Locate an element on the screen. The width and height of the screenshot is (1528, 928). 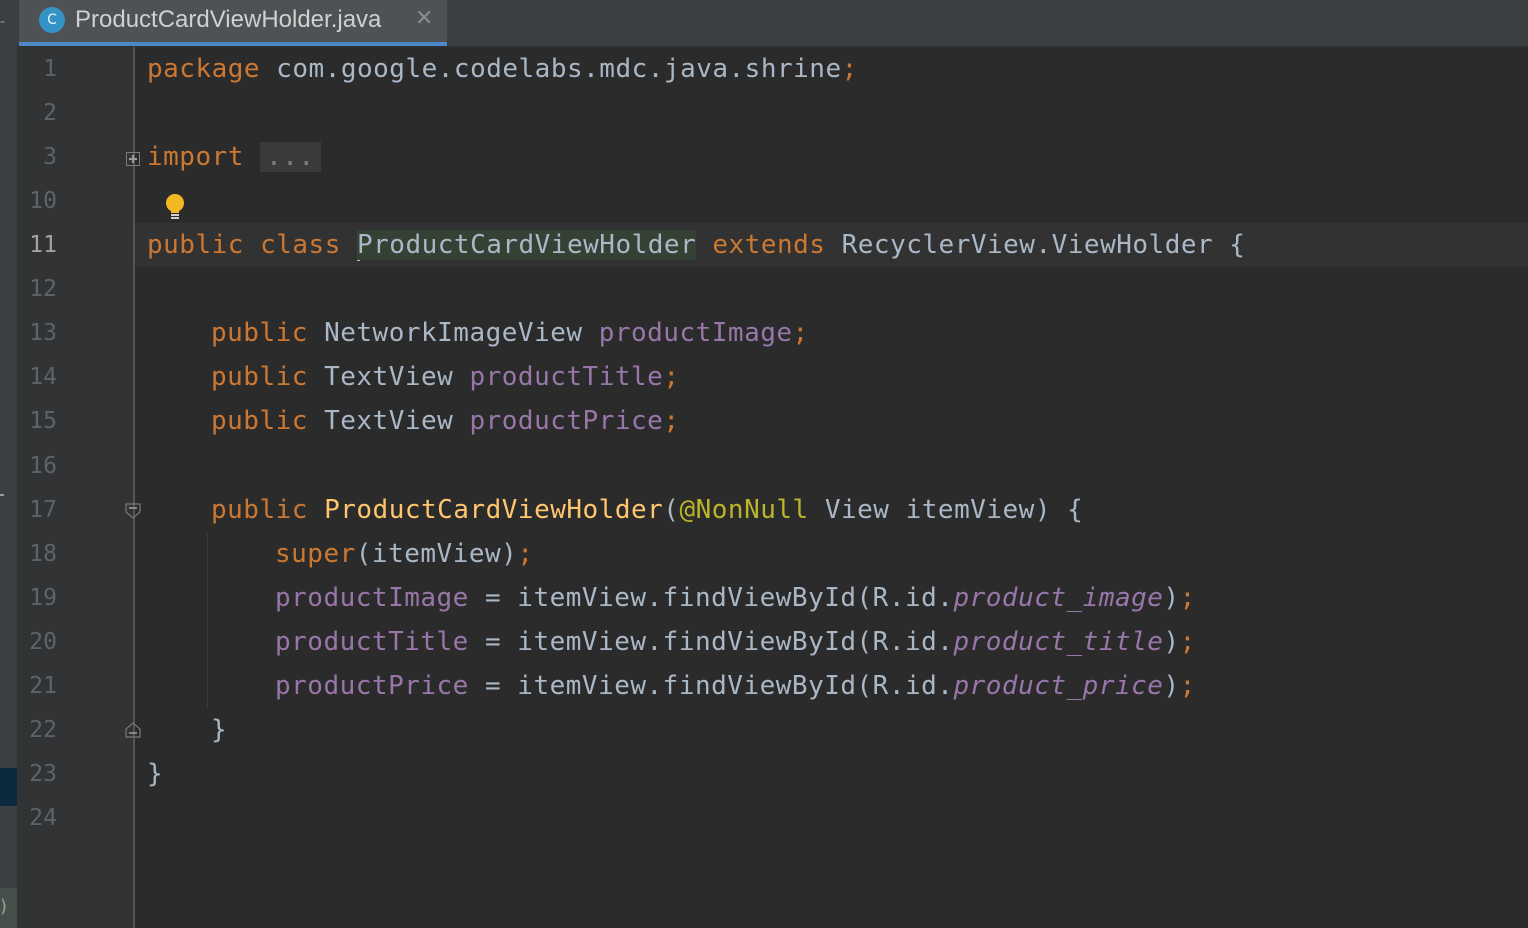
line-number: 21 is located at coordinates (37, 686).